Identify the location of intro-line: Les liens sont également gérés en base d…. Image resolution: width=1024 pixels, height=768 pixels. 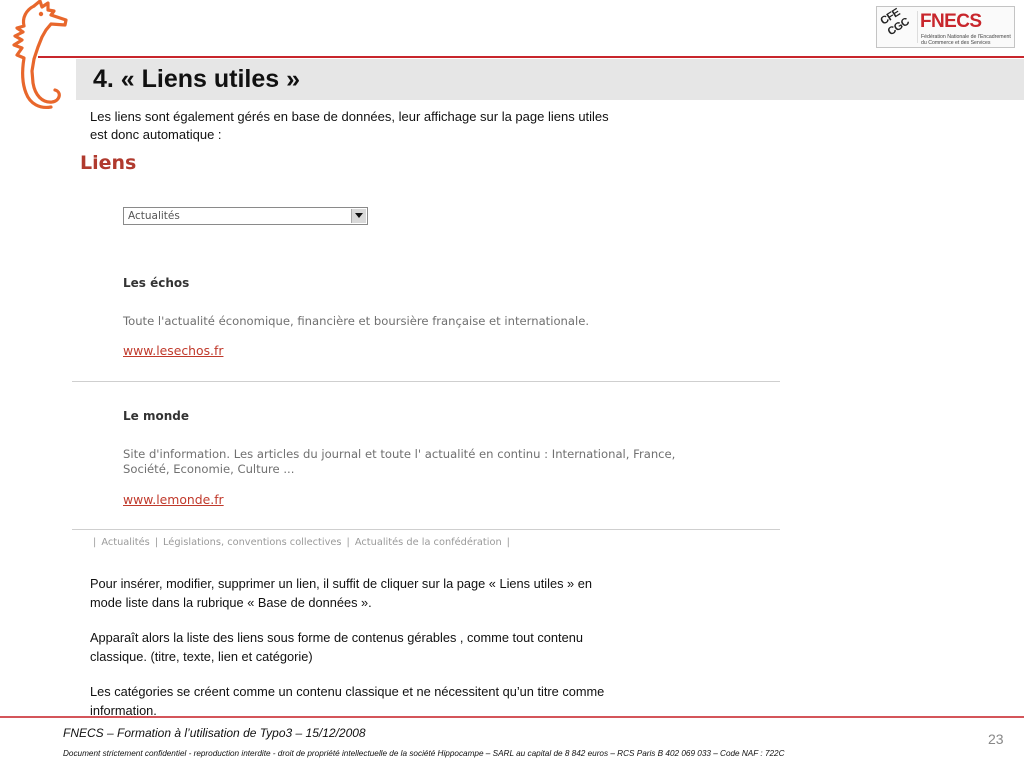
(349, 116).